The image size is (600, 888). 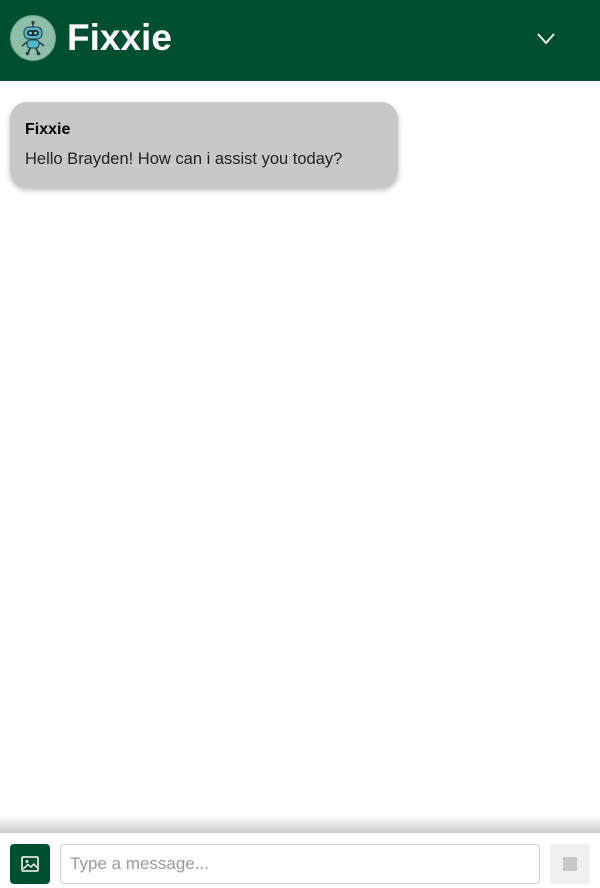 I want to click on image-icon, so click(x=30, y=864).